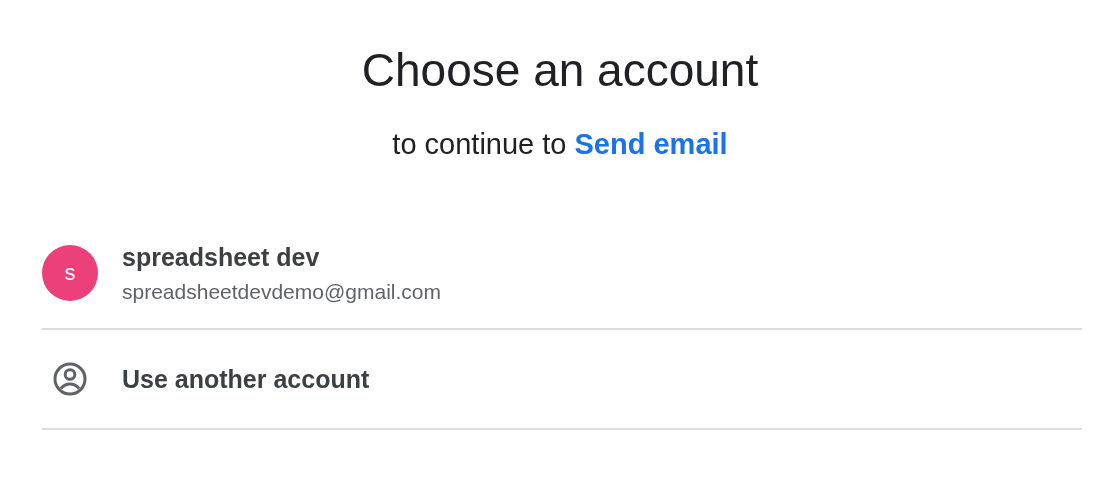  I want to click on avatar-icon: s, so click(70, 273).